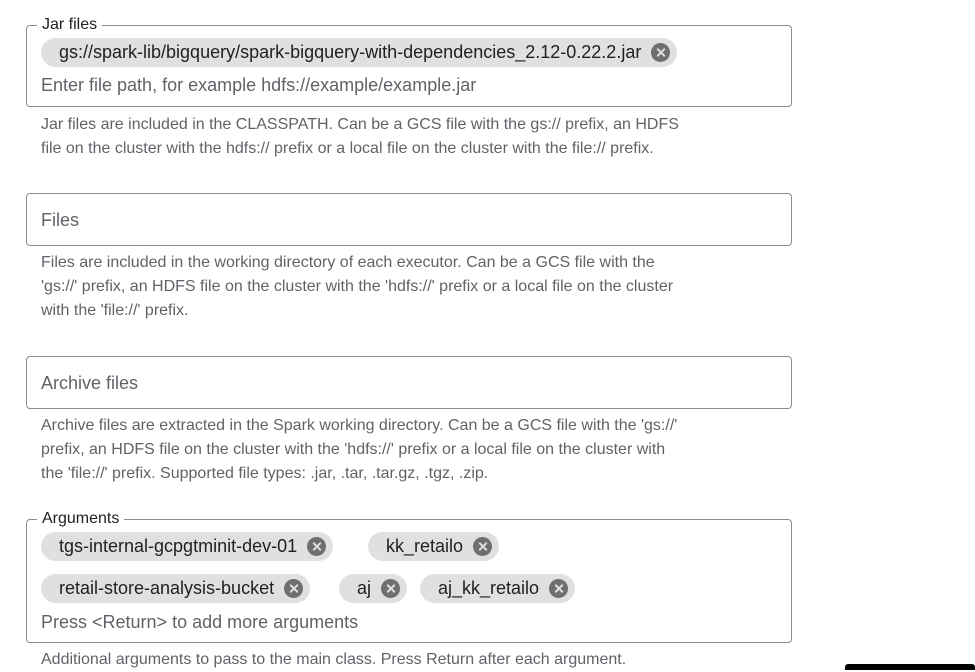 The image size is (975, 672). What do you see at coordinates (364, 588) in the screenshot?
I see `chip-label: aj` at bounding box center [364, 588].